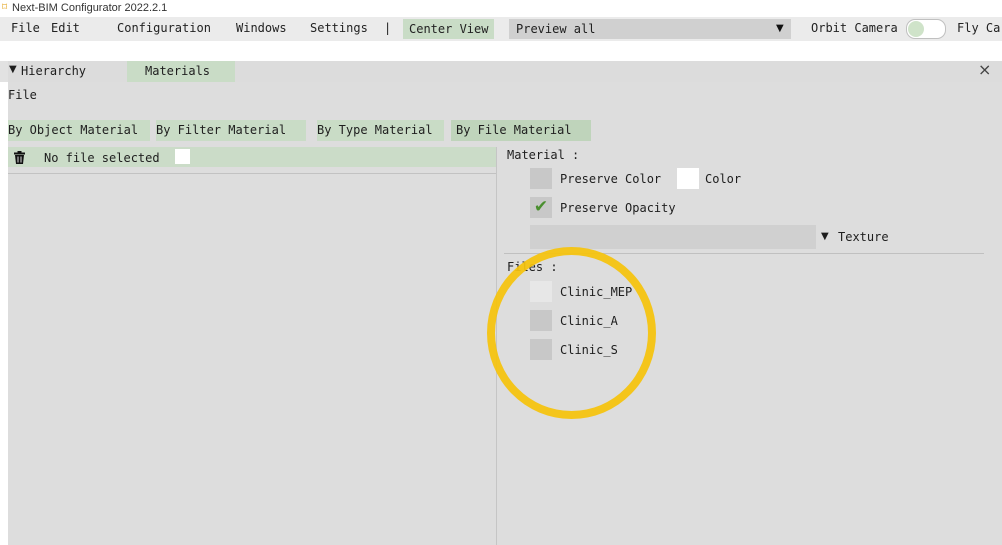 This screenshot has width=1002, height=545. I want to click on subtab-label: By Filter Material, so click(221, 130).